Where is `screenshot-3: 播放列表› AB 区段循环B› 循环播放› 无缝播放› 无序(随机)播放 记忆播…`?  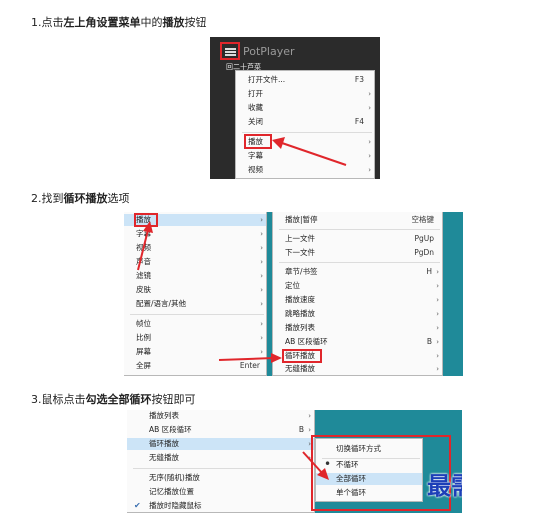 screenshot-3: 播放列表› AB 区段循环B› 循环播放› 无缝播放› 无序(随机)播放 记忆播… is located at coordinates (294, 461).